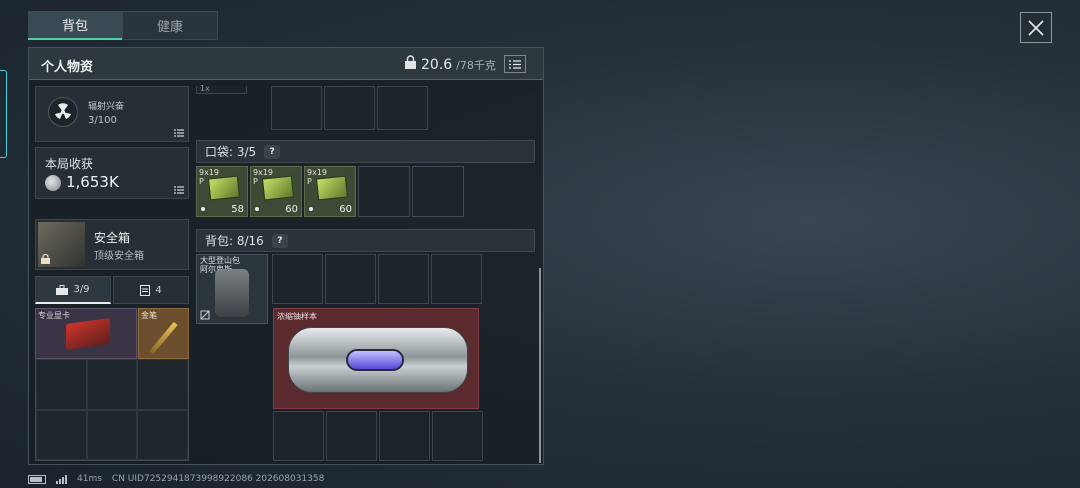 The width and height of the screenshot is (1080, 488). I want to click on safe-box-subtitle: 顶级安全箱, so click(119, 256).